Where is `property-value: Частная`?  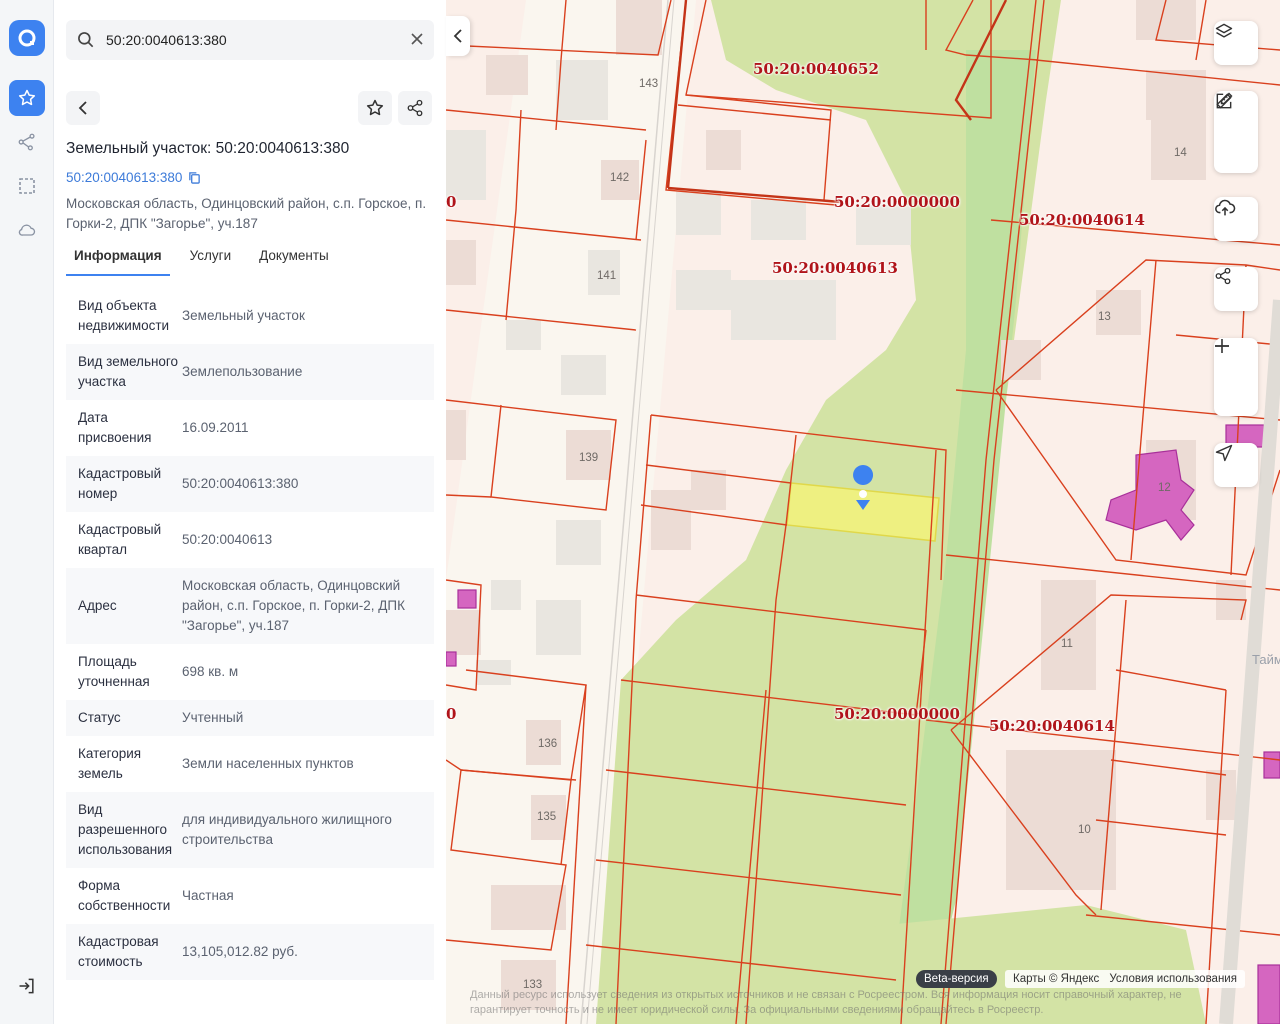
property-value: Частная is located at coordinates (208, 895).